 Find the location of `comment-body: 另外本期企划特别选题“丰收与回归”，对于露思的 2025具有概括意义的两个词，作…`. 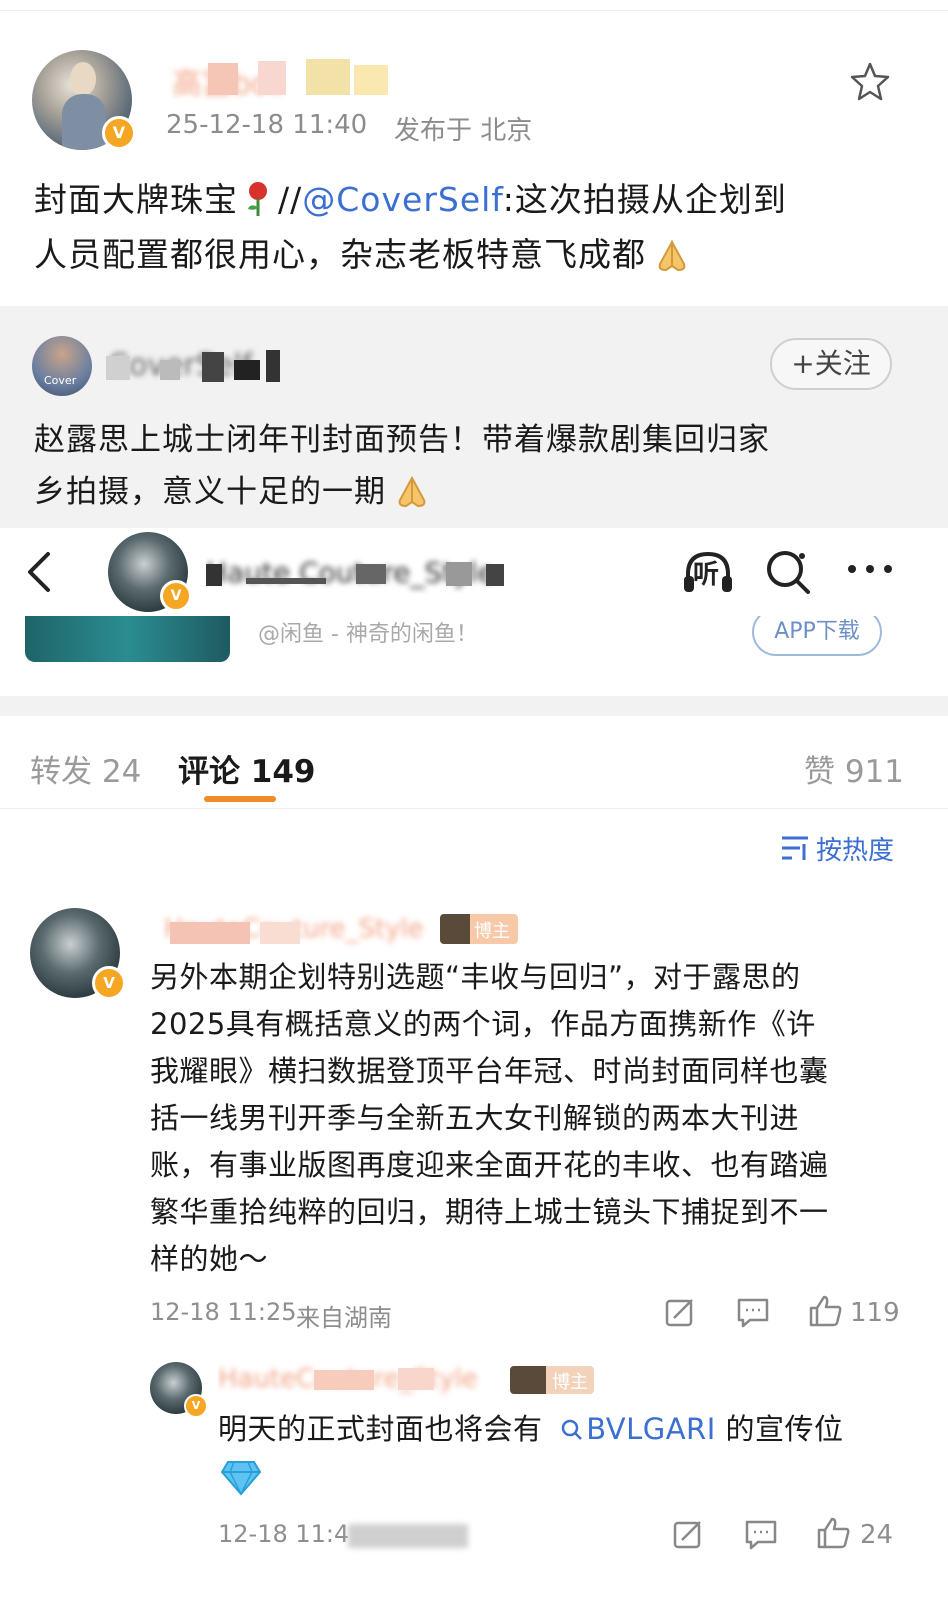

comment-body: 另外本期企划特别选题“丰收与回归”，对于露思的 2025具有概括意义的两个词，作… is located at coordinates (489, 1118).